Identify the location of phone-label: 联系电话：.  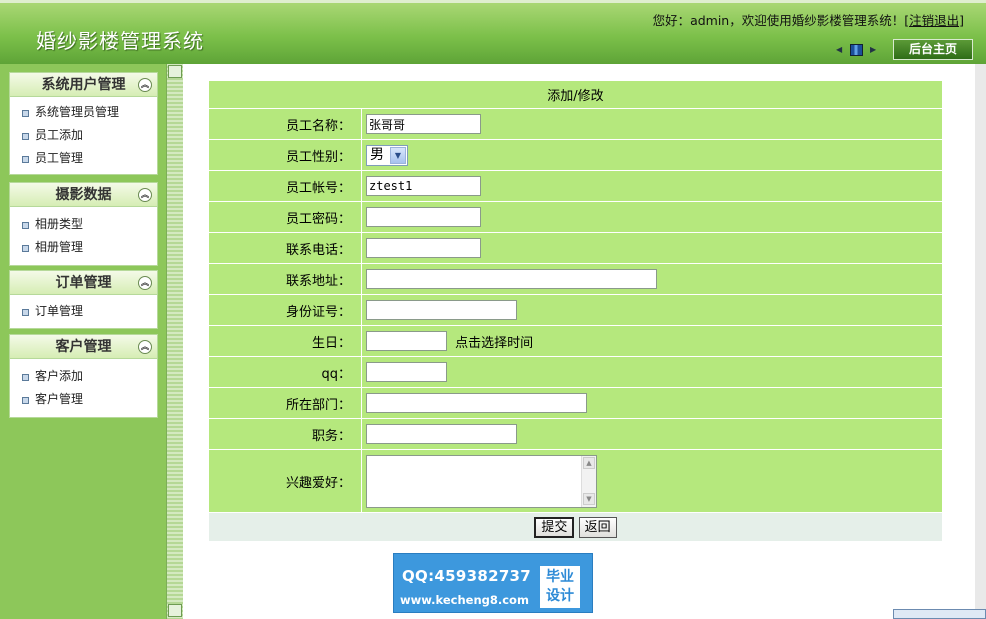
(285, 248).